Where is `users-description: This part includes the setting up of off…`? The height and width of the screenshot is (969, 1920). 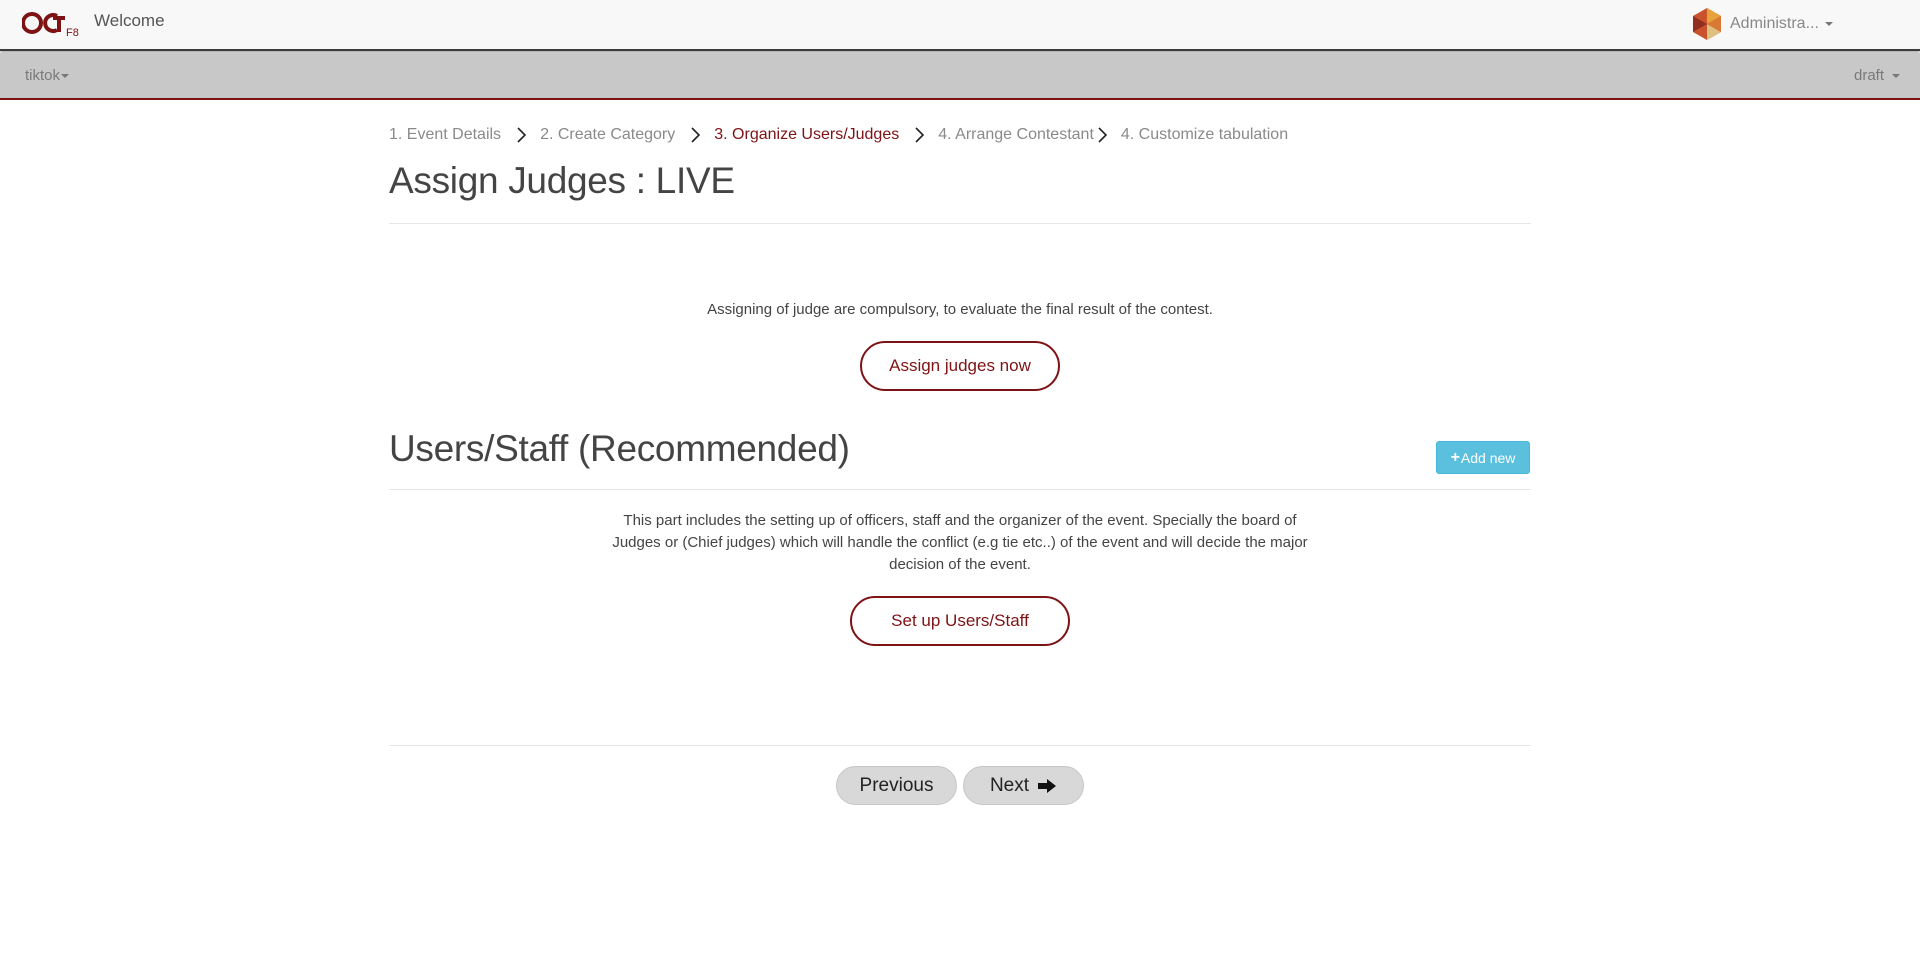
users-description: This part includes the setting up of off… is located at coordinates (960, 542).